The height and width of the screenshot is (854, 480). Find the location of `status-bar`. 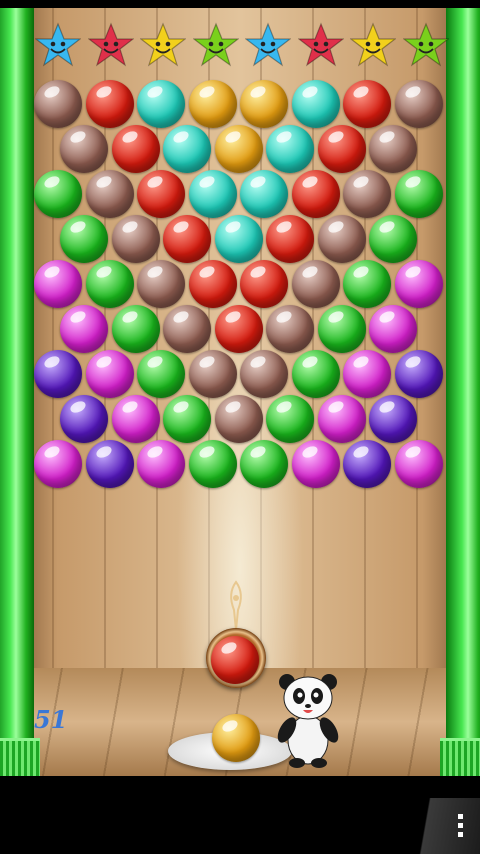

status-bar is located at coordinates (240, 4).